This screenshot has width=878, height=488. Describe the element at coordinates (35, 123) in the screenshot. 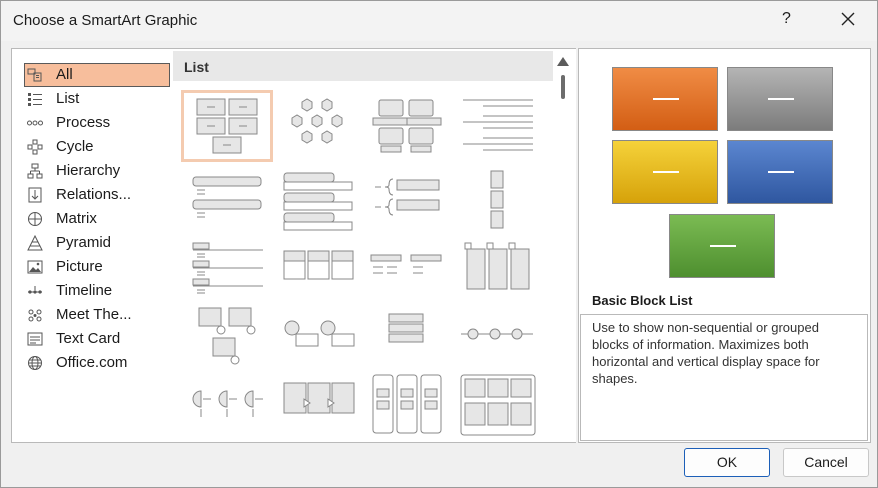

I see `process-icon` at that location.